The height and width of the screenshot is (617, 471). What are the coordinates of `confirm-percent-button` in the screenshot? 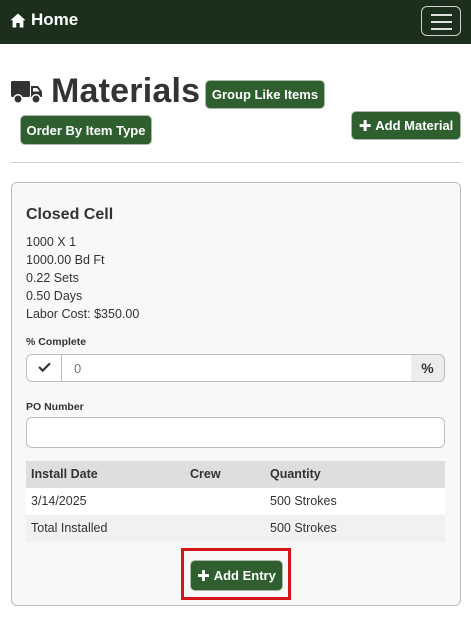 It's located at (44, 368).